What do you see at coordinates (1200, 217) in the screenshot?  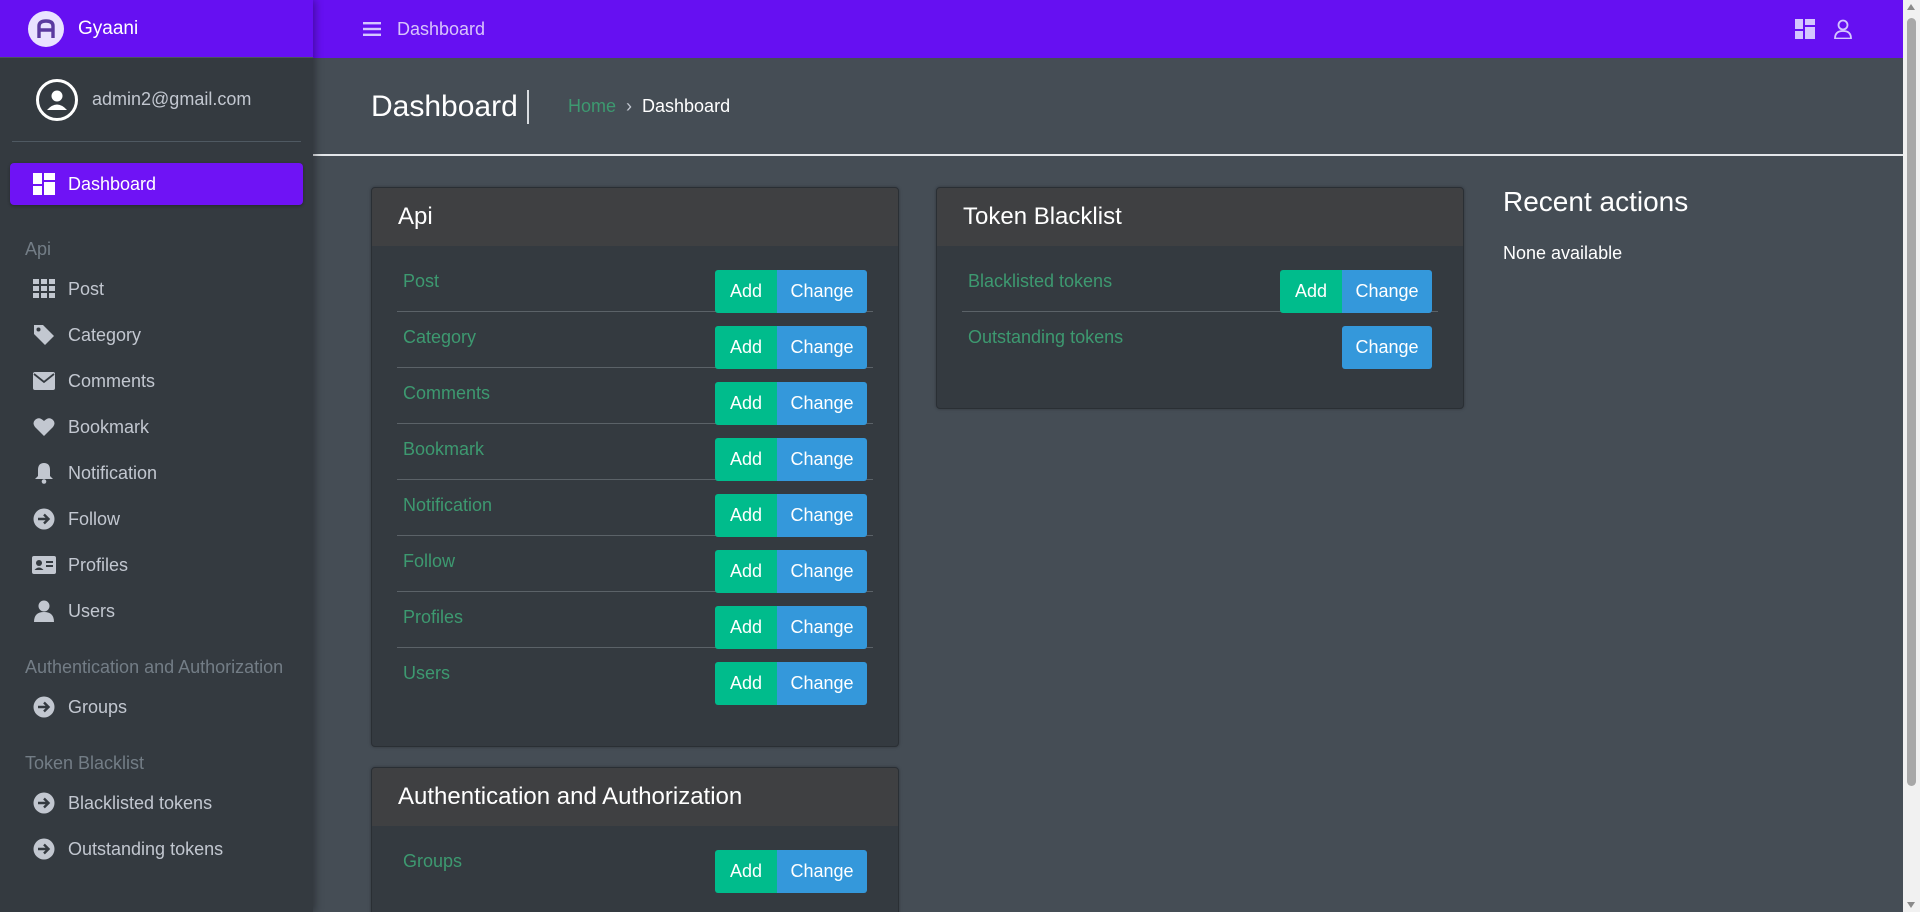 I see `card-title: Token Blacklist` at bounding box center [1200, 217].